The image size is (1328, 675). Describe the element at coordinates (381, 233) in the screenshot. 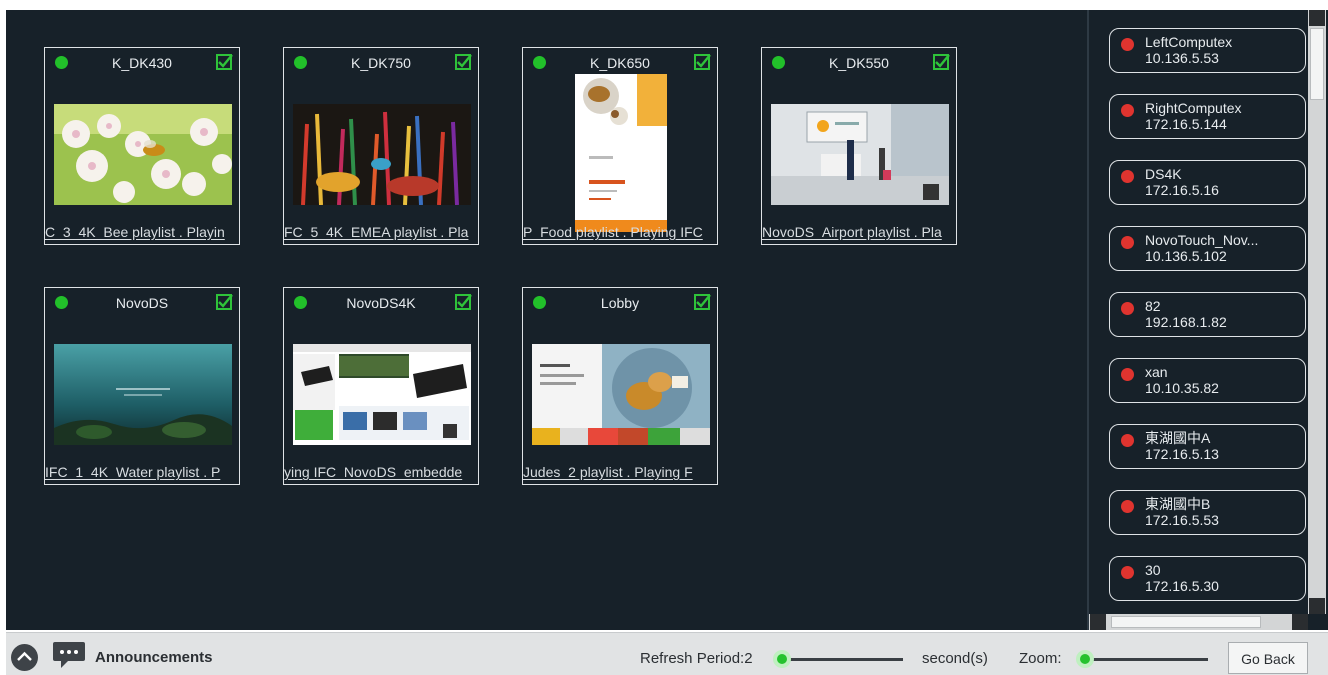

I see `playlist-caption: FC_5_4K_EMEA playlist . Pla` at that location.